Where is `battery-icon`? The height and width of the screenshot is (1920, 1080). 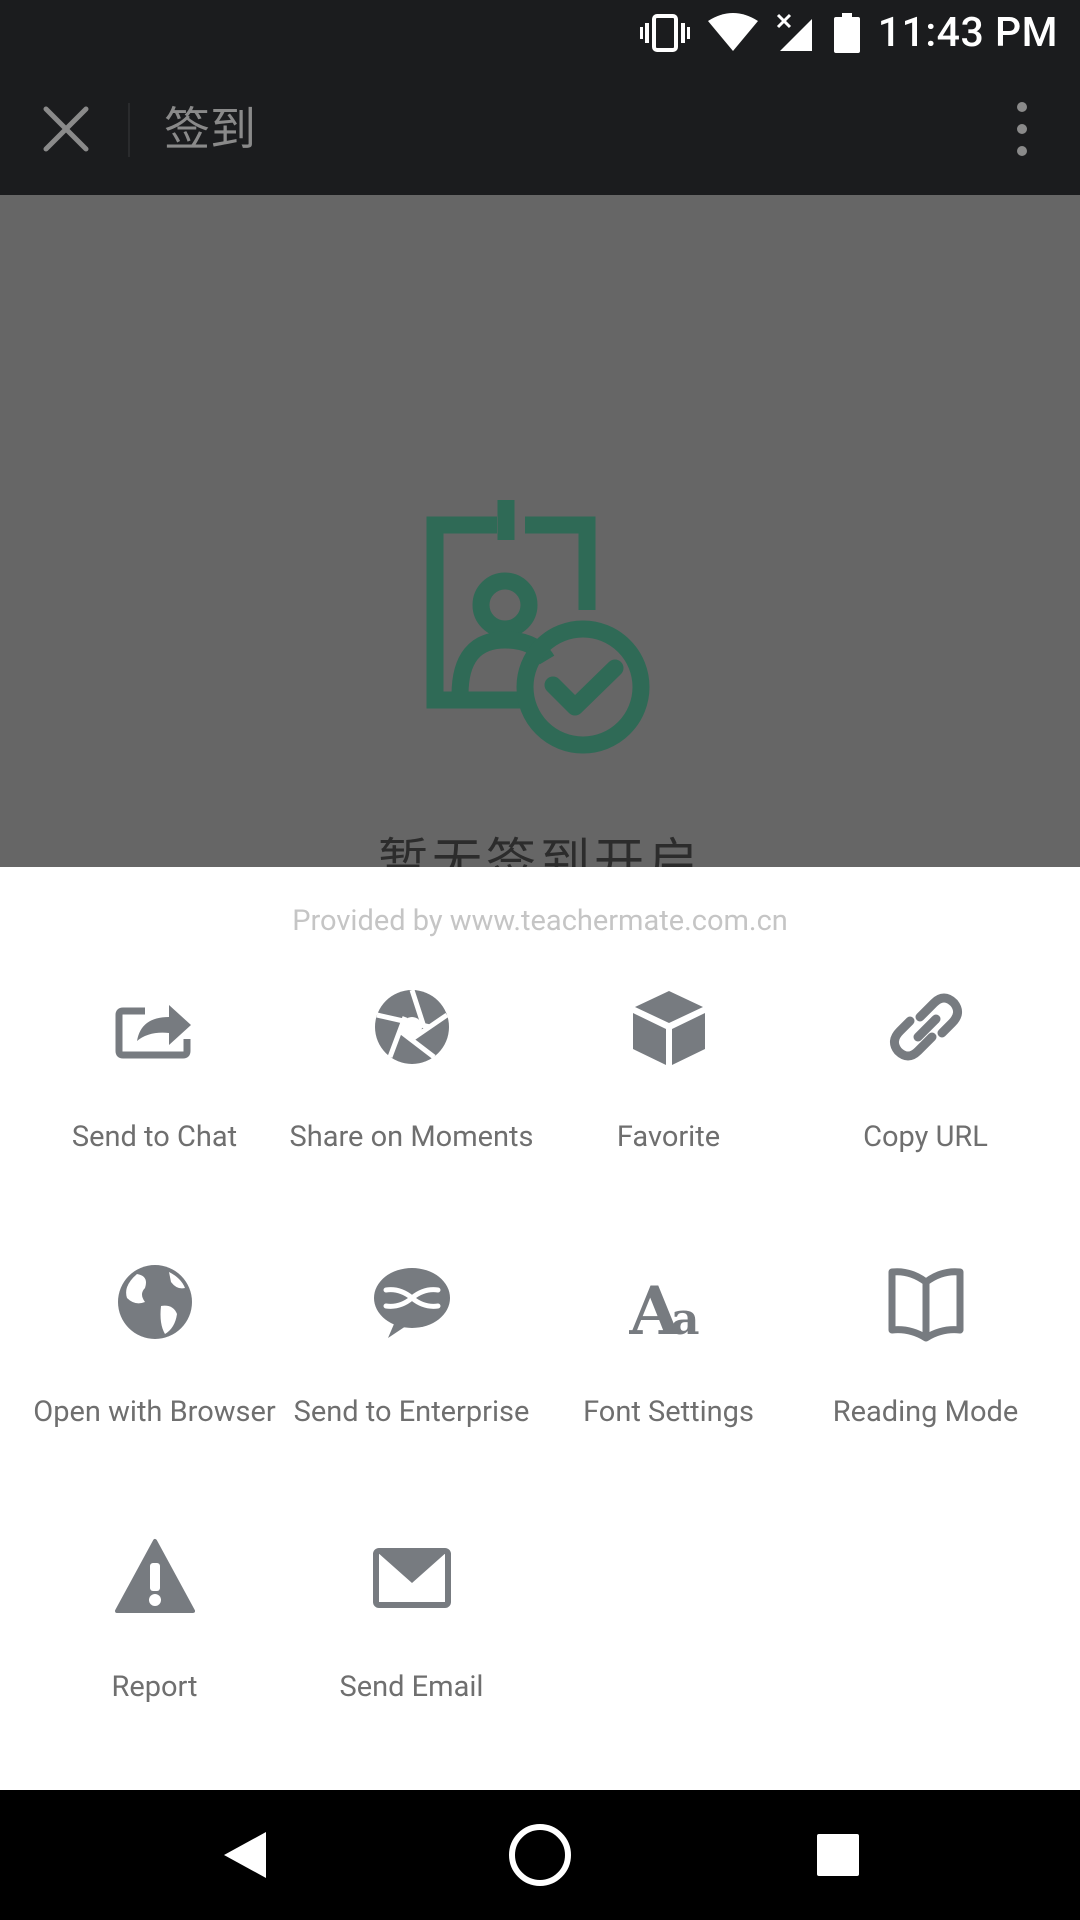 battery-icon is located at coordinates (846, 32).